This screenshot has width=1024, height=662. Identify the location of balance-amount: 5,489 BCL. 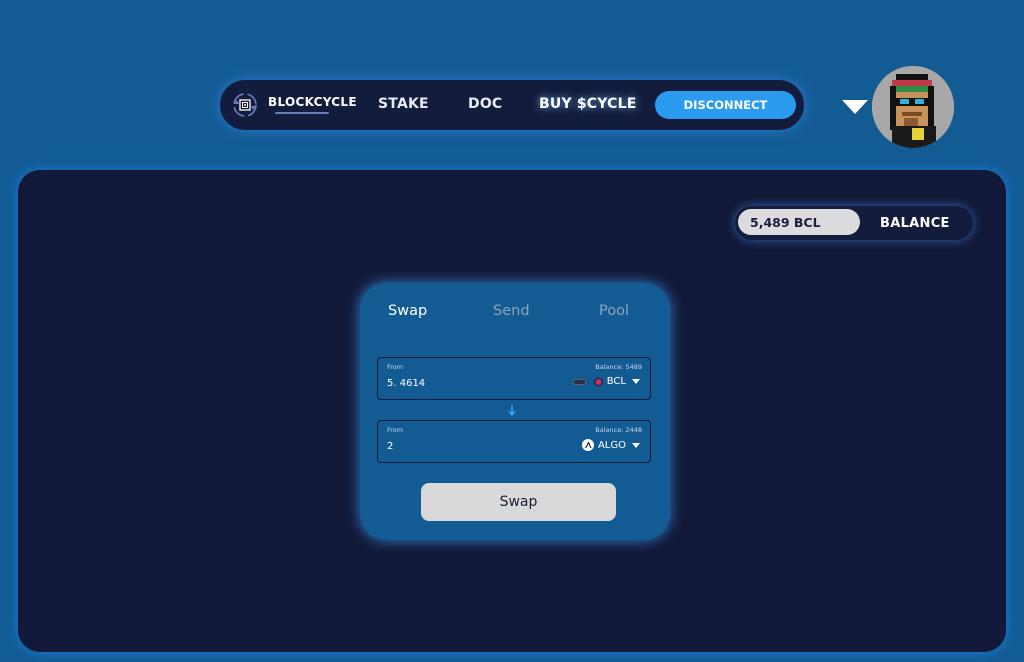
(799, 222).